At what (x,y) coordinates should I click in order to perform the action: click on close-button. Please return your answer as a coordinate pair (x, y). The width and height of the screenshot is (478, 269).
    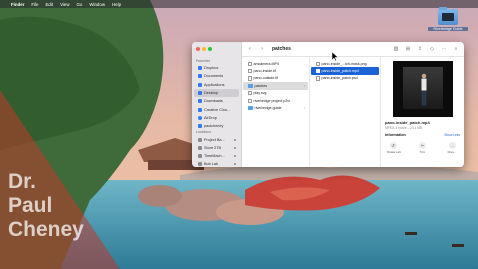
    Looking at the image, I should click on (198, 49).